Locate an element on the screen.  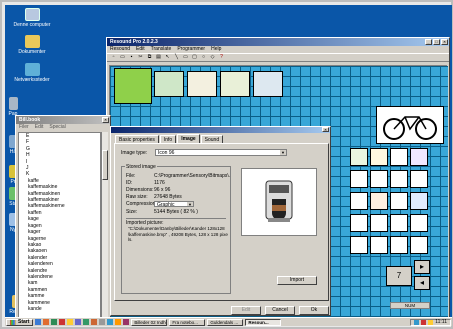
quicklaunch-ie-icon is located at coordinates (38, 322).